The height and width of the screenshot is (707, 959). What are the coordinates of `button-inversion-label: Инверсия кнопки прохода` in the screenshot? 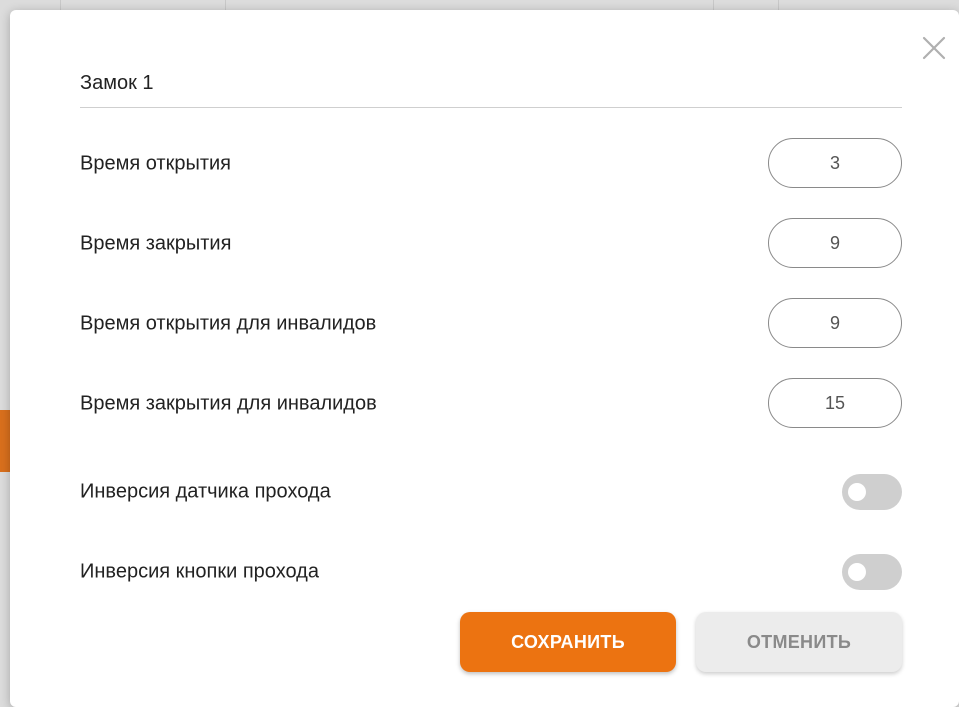 It's located at (199, 571).